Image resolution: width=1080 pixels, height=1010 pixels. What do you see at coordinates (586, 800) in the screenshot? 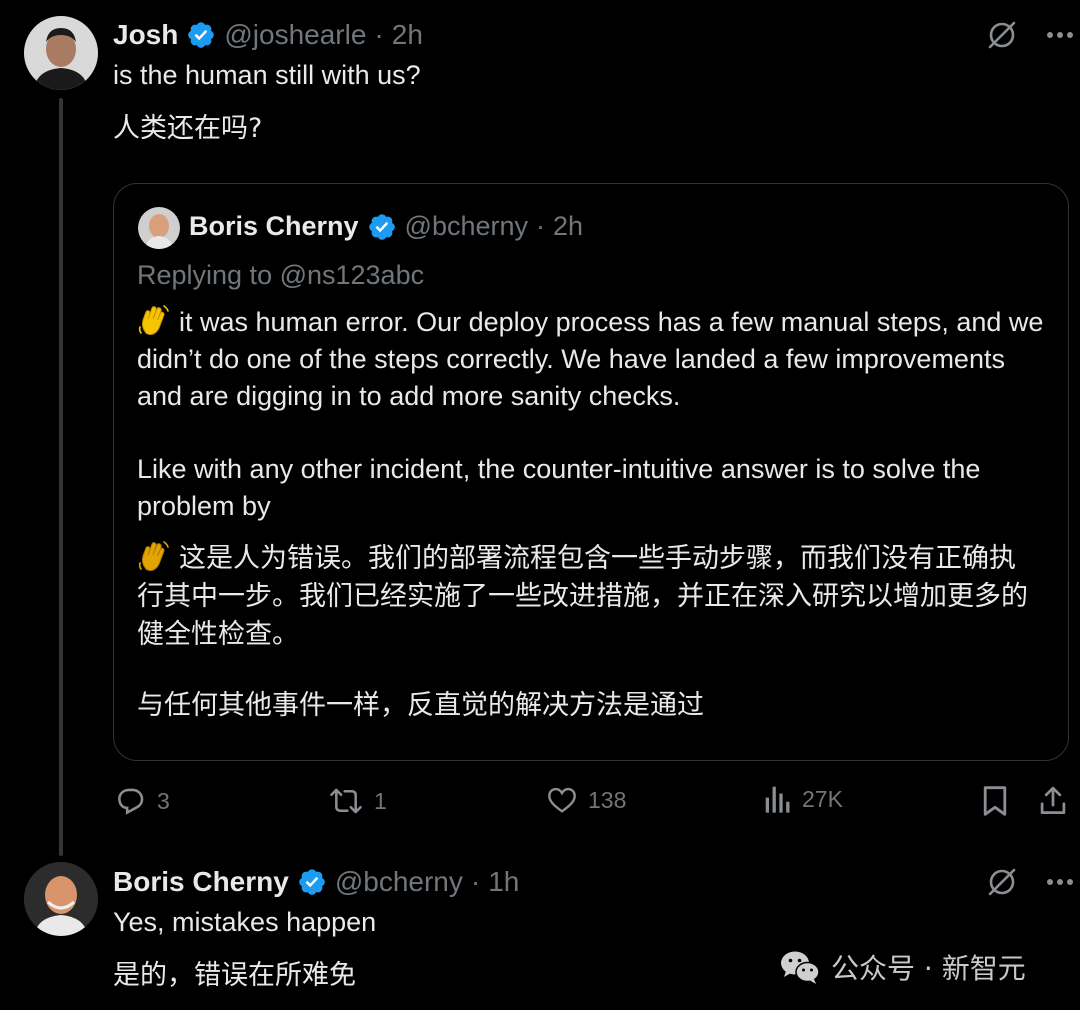
I see `like-button: 138` at bounding box center [586, 800].